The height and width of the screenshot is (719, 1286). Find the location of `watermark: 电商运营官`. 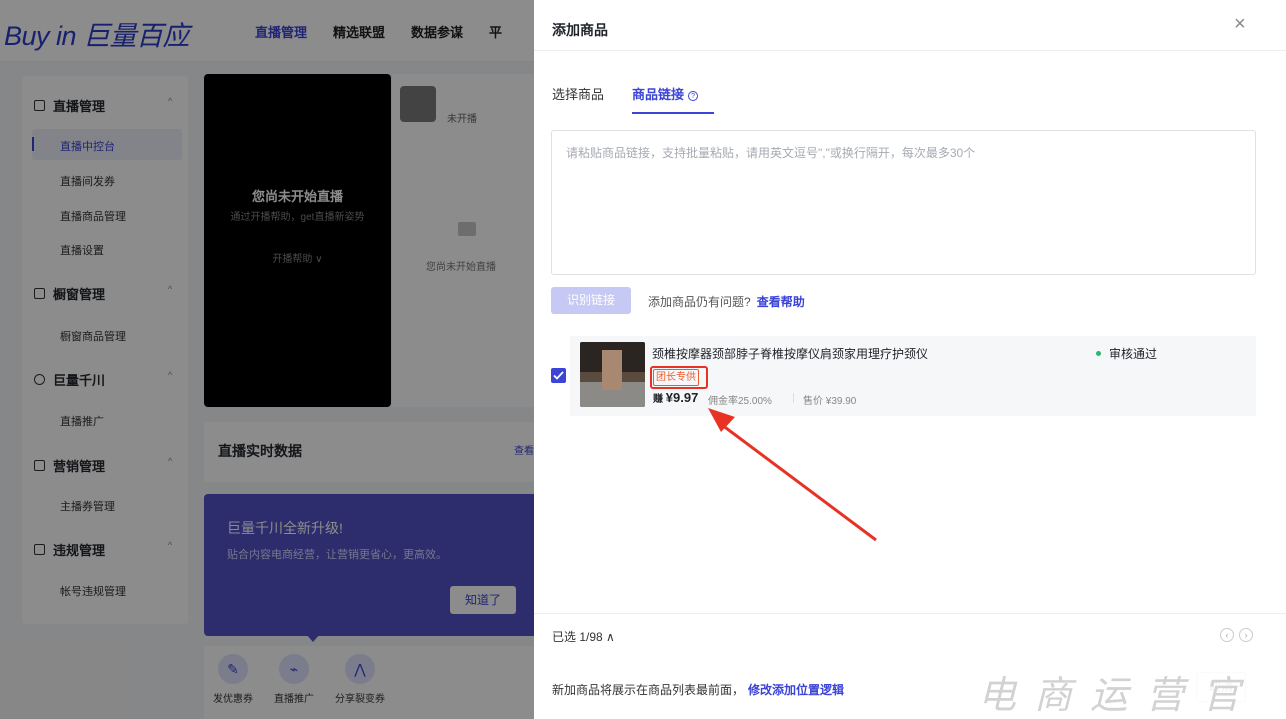

watermark: 电商运营官 is located at coordinates (1096, 689).